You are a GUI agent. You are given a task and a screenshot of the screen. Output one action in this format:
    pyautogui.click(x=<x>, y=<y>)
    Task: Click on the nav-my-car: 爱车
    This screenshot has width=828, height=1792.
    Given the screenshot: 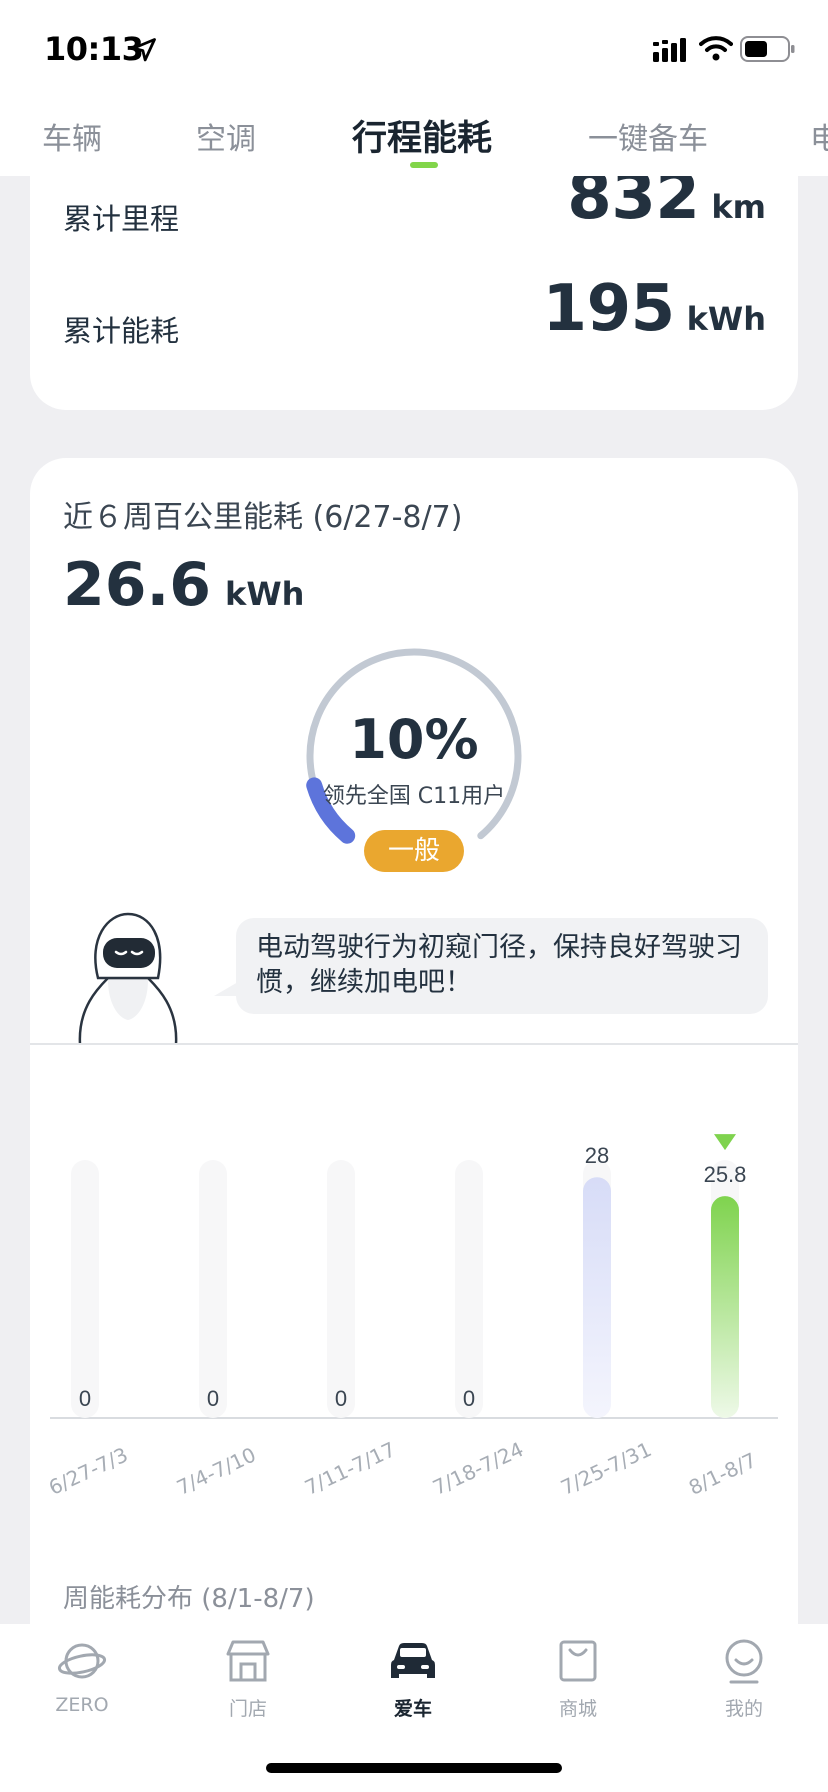 What is the action you would take?
    pyautogui.click(x=413, y=1679)
    